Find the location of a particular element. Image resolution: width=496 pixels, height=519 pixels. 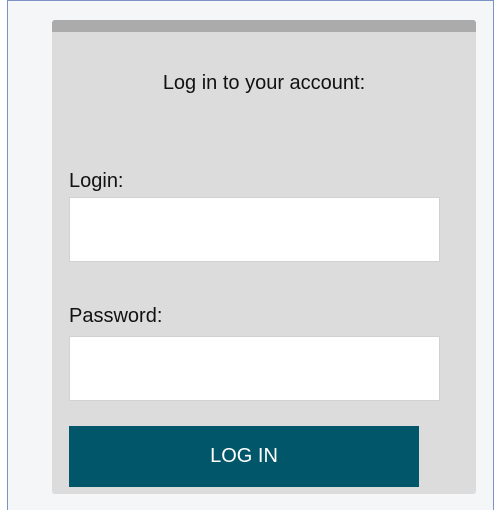

login-label: Login: is located at coordinates (96, 181).